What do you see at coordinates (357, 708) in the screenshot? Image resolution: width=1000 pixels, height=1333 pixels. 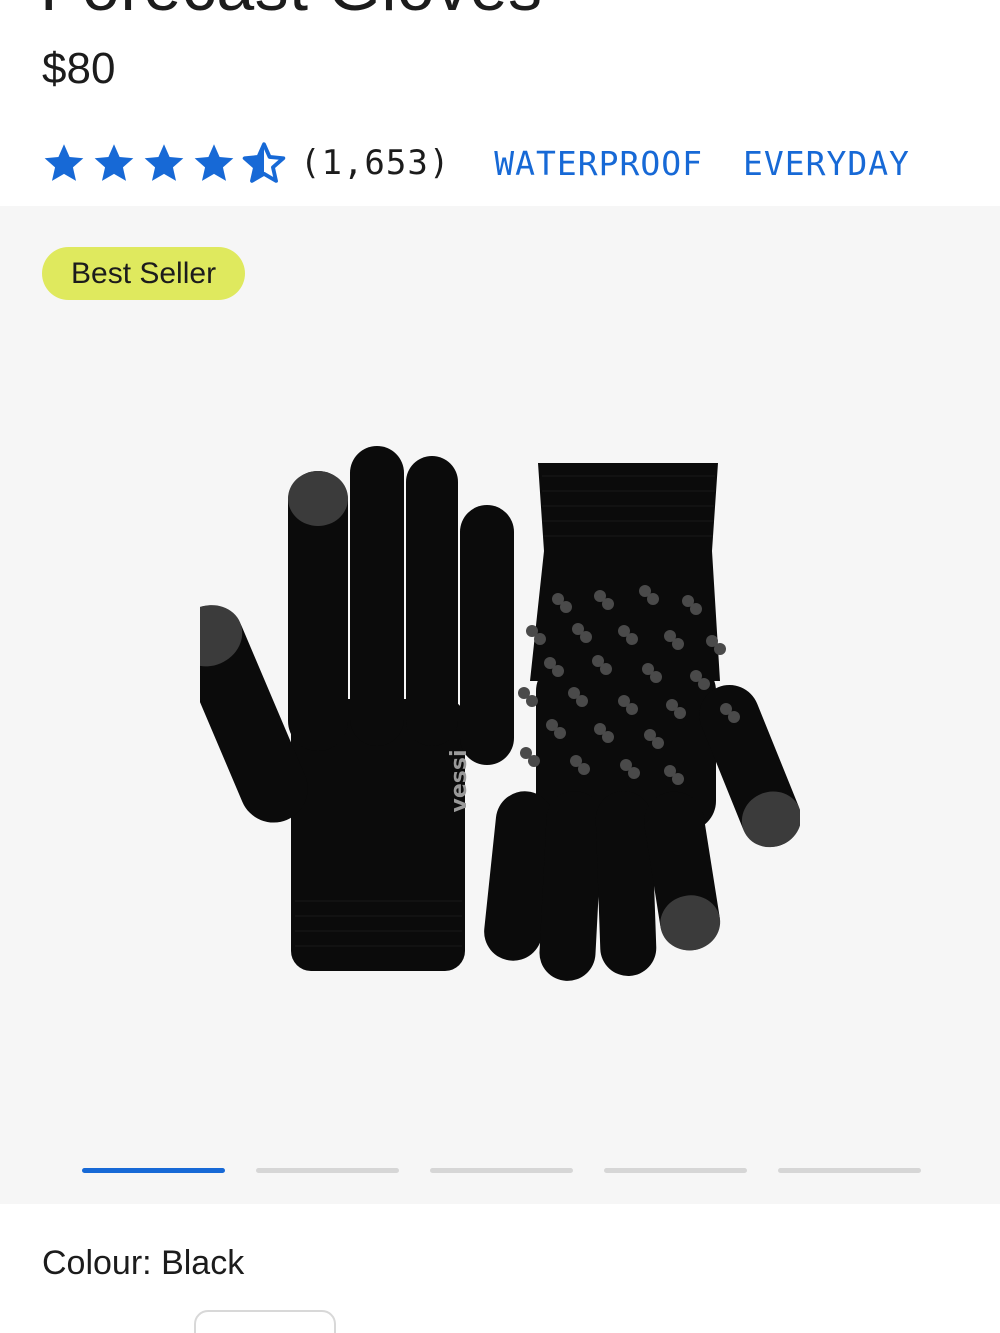 I see `left-glove: vessi` at bounding box center [357, 708].